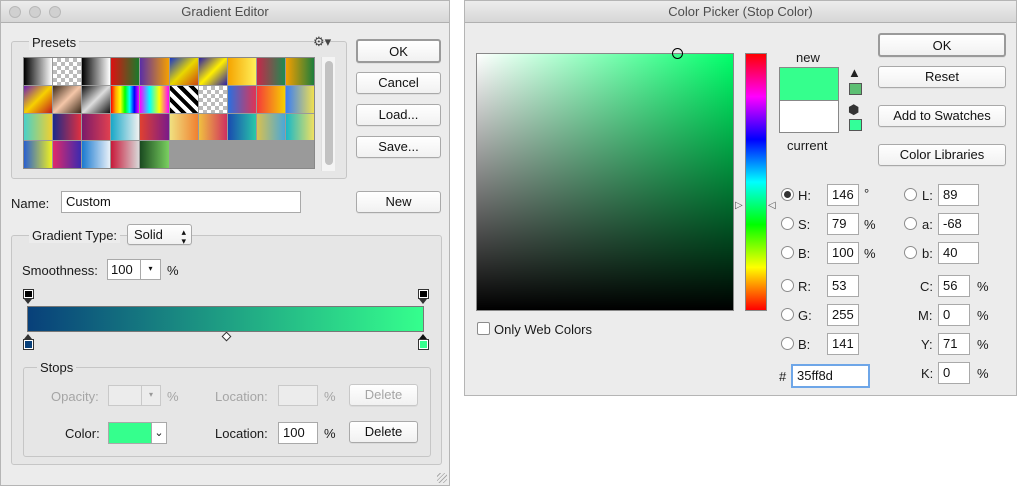  What do you see at coordinates (958, 195) in the screenshot?
I see `lab-l-input: 89` at bounding box center [958, 195].